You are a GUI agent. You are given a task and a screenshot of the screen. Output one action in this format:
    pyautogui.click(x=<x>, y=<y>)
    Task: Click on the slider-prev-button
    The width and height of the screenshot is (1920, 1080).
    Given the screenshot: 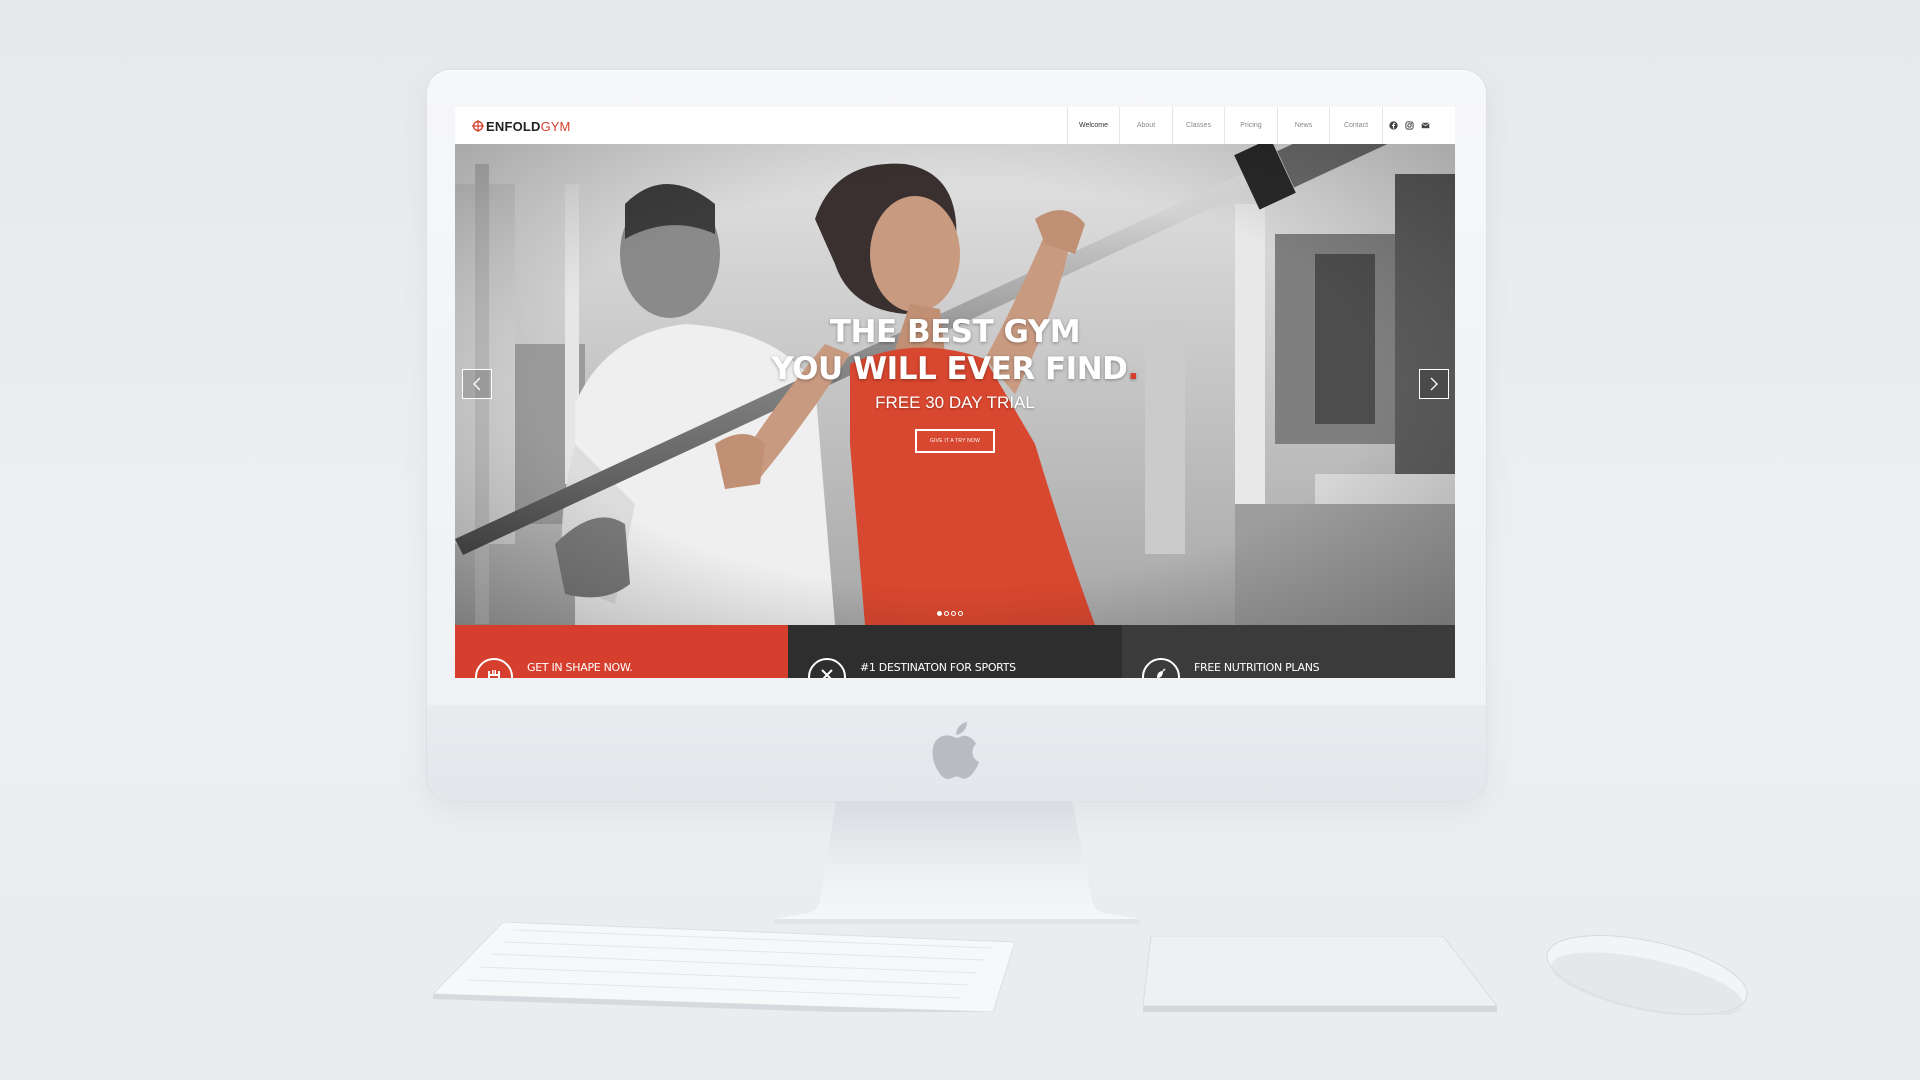 What is the action you would take?
    pyautogui.click(x=477, y=384)
    